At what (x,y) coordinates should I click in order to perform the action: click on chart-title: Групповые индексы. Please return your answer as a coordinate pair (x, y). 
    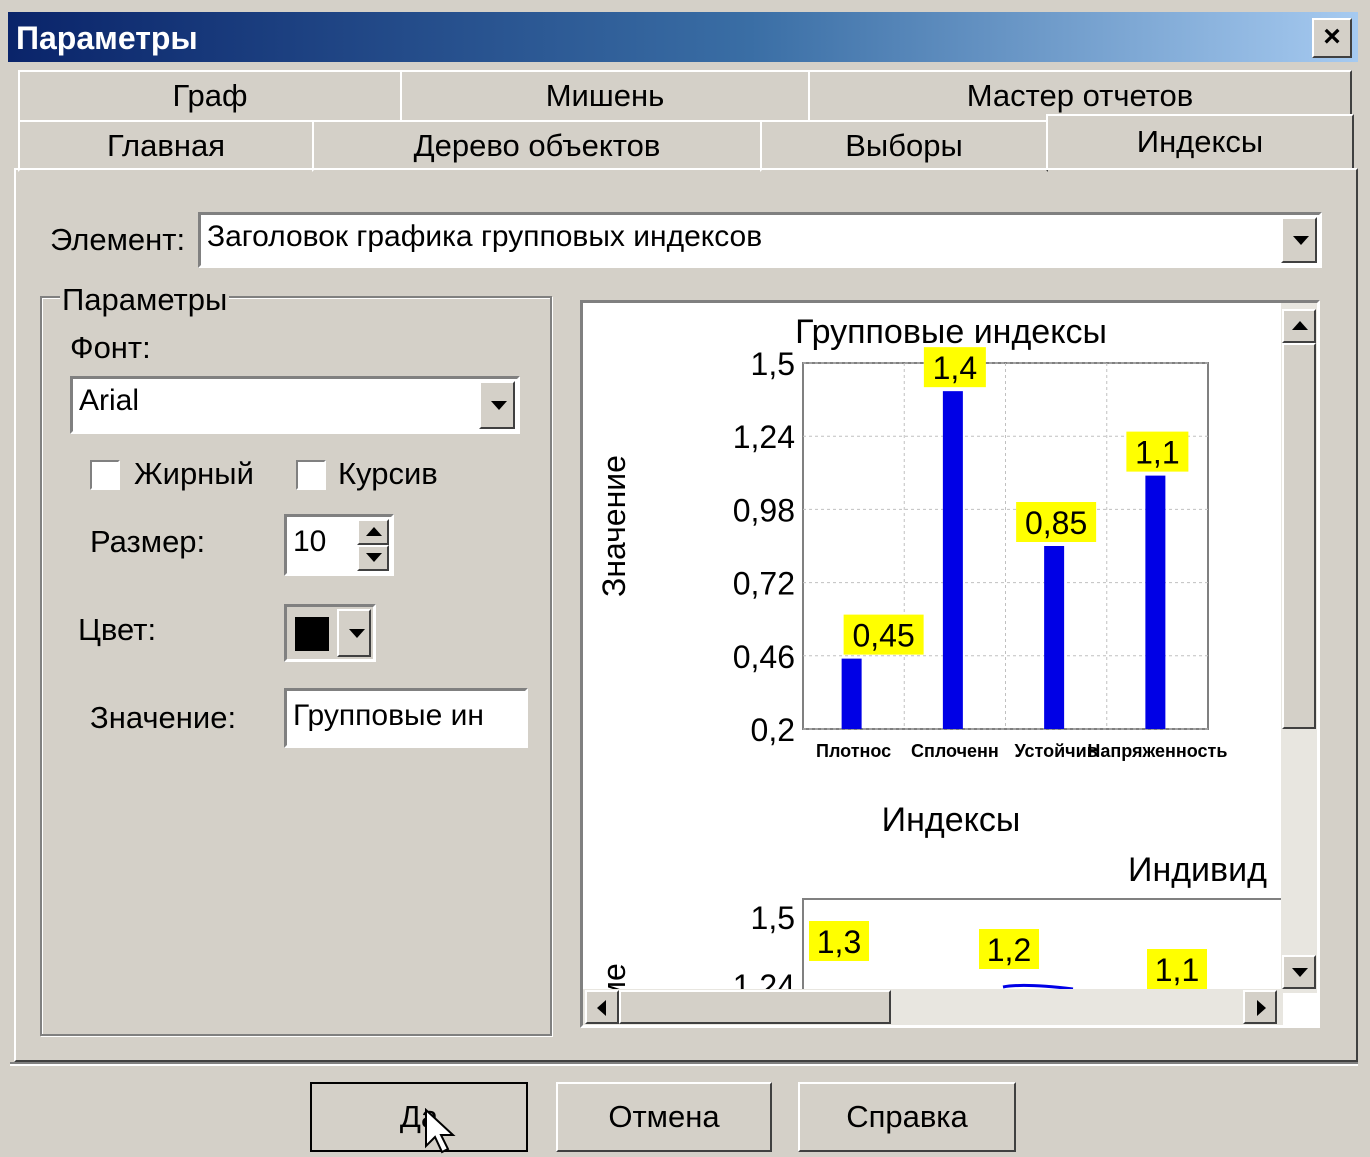
    Looking at the image, I should click on (951, 332).